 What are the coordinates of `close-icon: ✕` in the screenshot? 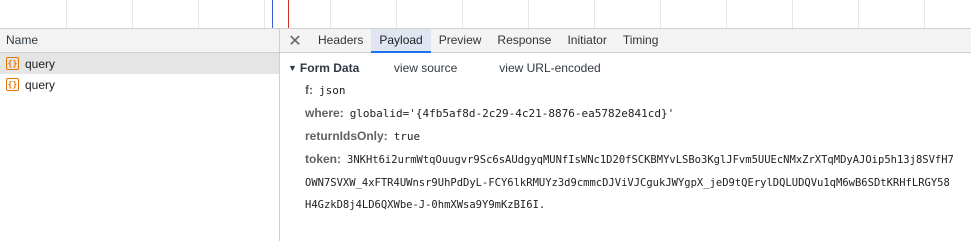 It's located at (295, 40).